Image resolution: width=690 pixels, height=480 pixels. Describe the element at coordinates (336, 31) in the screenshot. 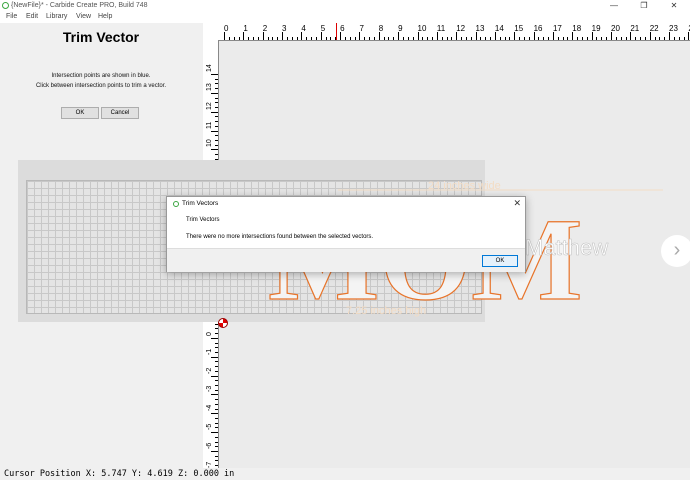

I see `cursor-position-marker` at that location.